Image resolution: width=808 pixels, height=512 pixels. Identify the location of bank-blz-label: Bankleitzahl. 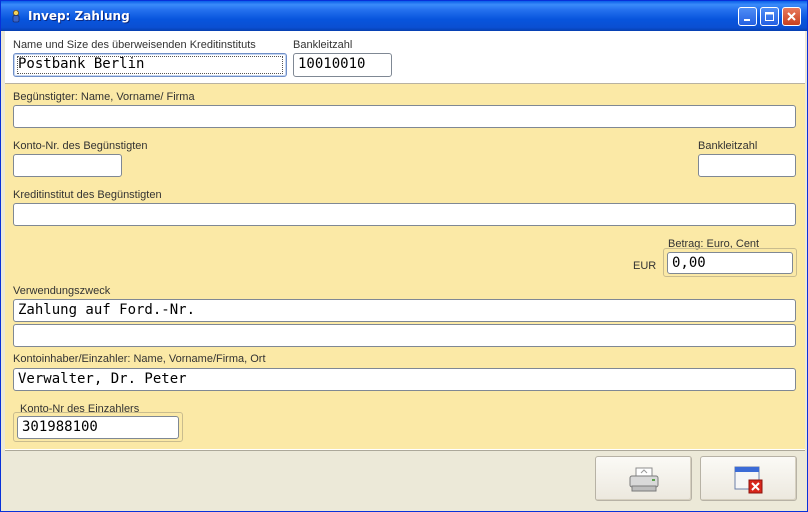
(323, 45).